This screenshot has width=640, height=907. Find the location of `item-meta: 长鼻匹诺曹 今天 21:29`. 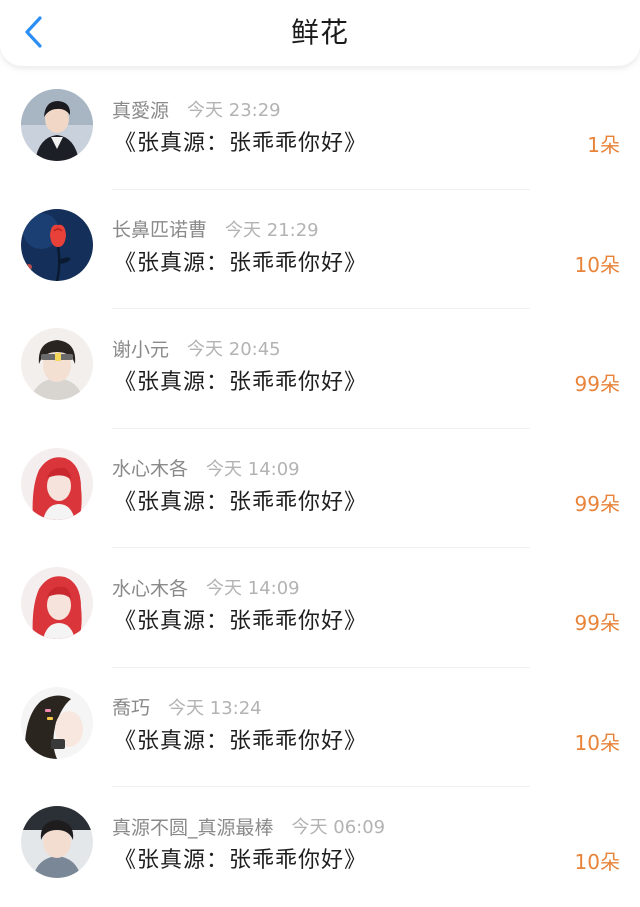

item-meta: 长鼻匹诺曹 今天 21:29 is located at coordinates (215, 229).